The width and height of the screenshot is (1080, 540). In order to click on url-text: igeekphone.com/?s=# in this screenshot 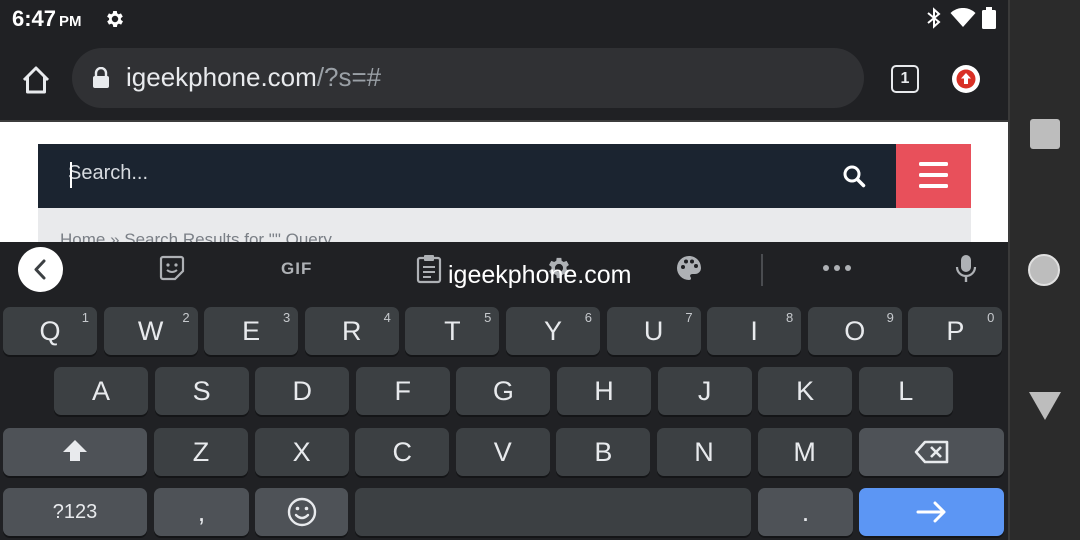, I will do `click(253, 77)`.